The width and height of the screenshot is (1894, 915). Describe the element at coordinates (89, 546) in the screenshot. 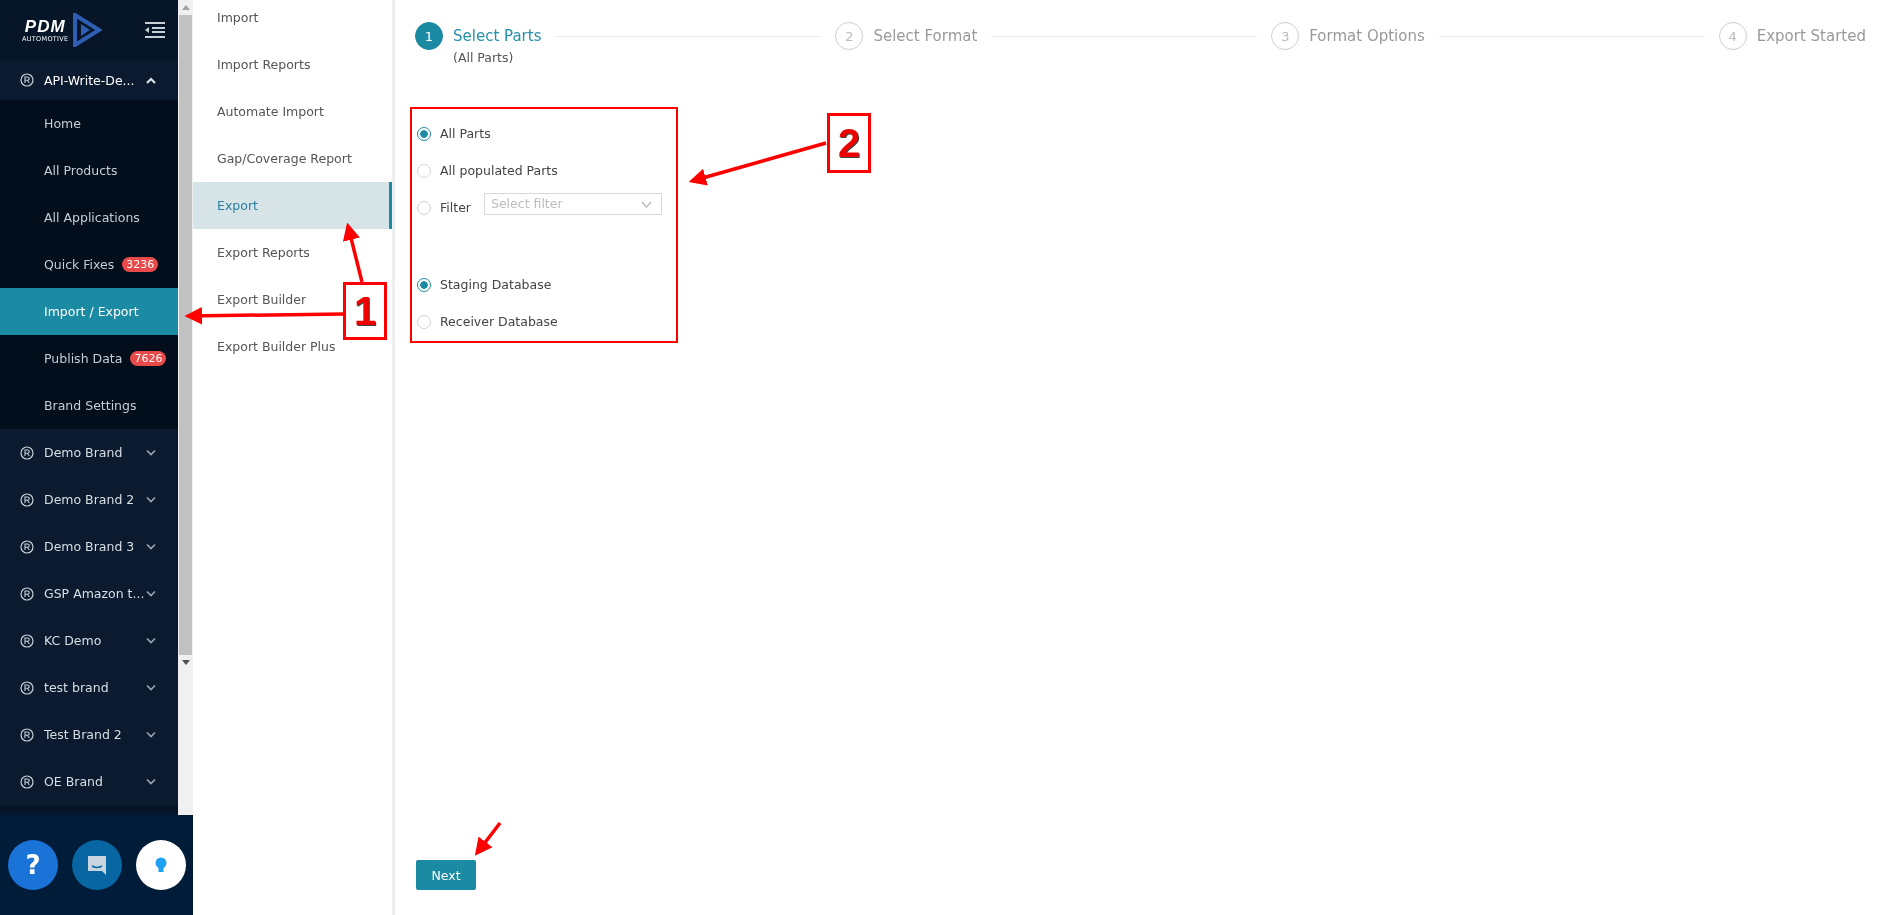

I see `brand-item: Demo Brand 3` at that location.